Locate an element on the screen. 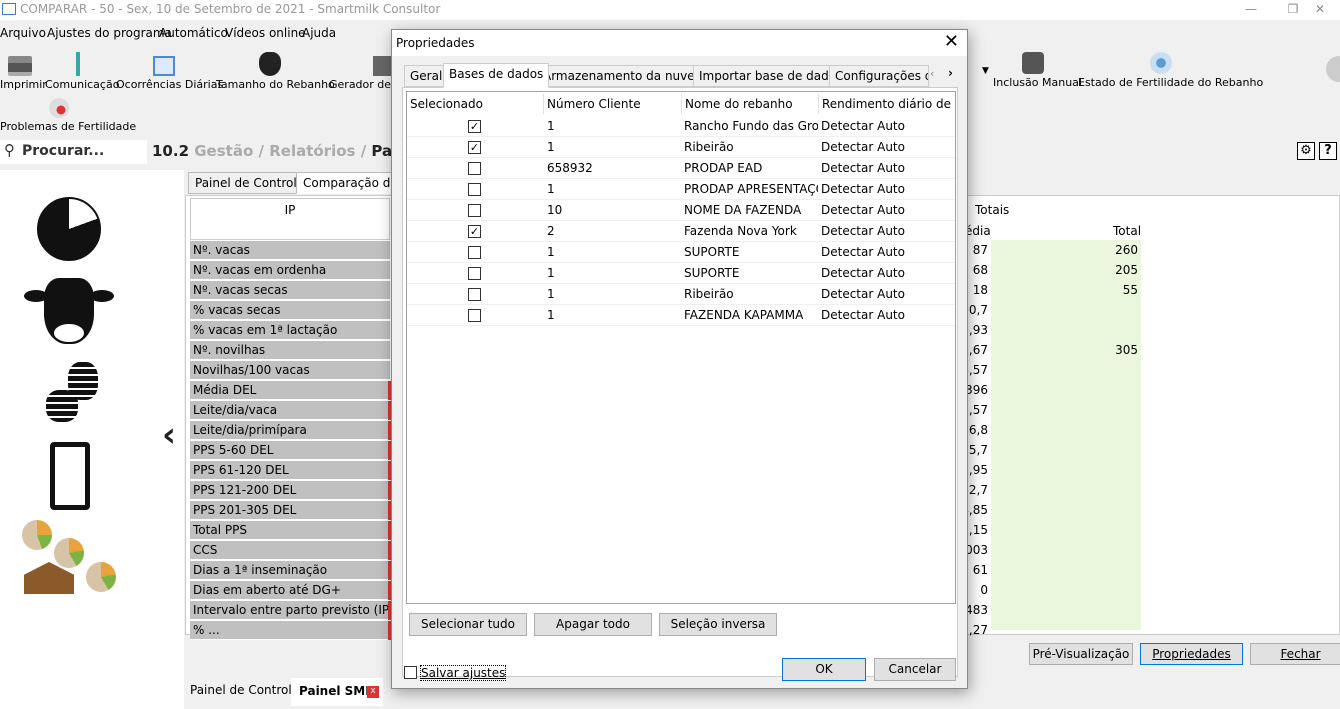 This screenshot has height=709, width=1340. ip-row: Leite/dia/primípara is located at coordinates (290, 430).